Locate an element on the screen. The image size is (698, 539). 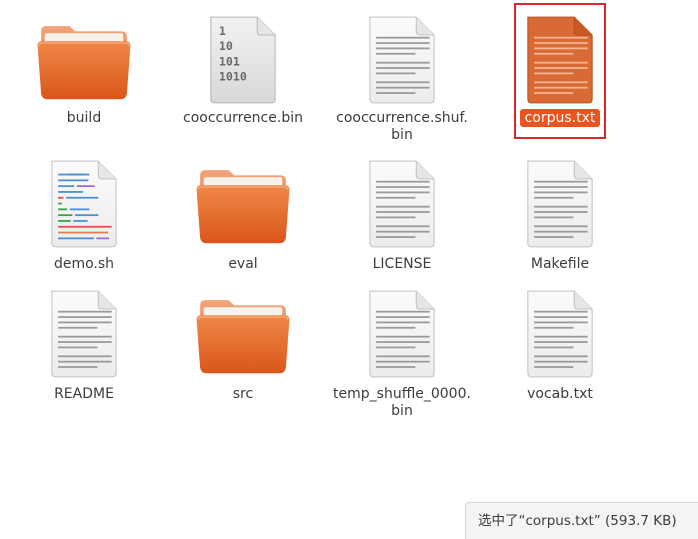
status-text: 选中了“corpus.txt” (593.7 KB) is located at coordinates (577, 521).